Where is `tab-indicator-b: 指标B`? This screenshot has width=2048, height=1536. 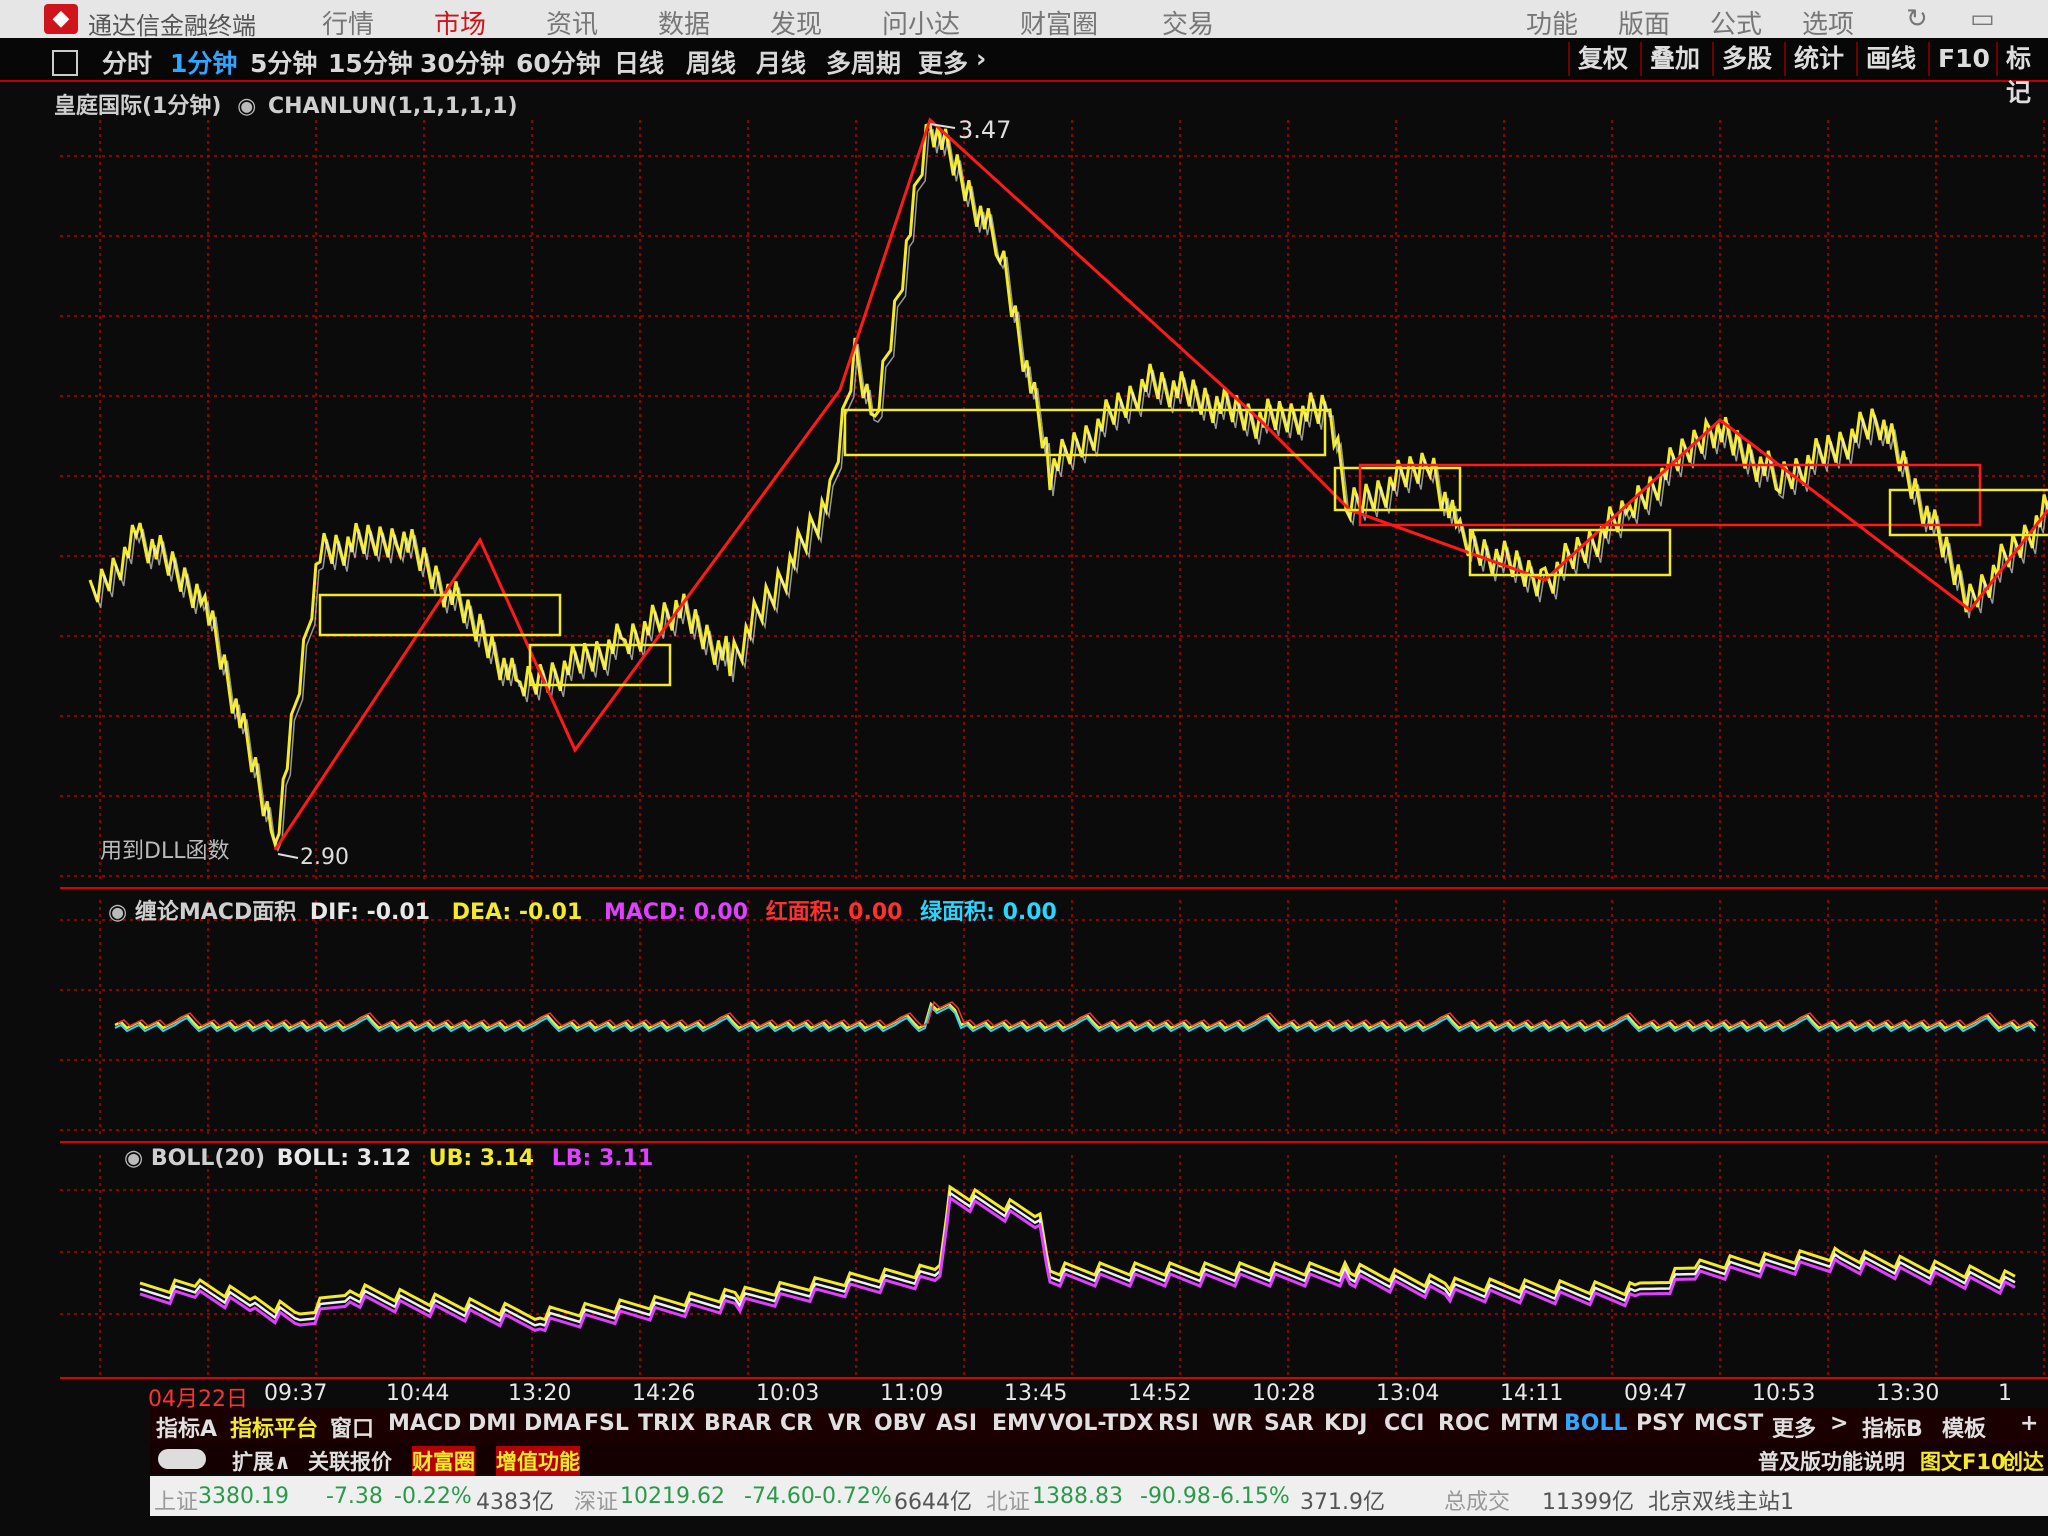
tab-indicator-b: 指标B is located at coordinates (1892, 1427).